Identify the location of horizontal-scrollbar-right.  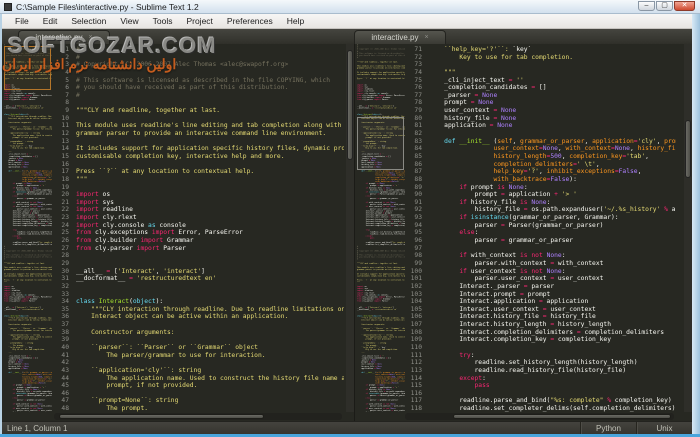
(539, 416).